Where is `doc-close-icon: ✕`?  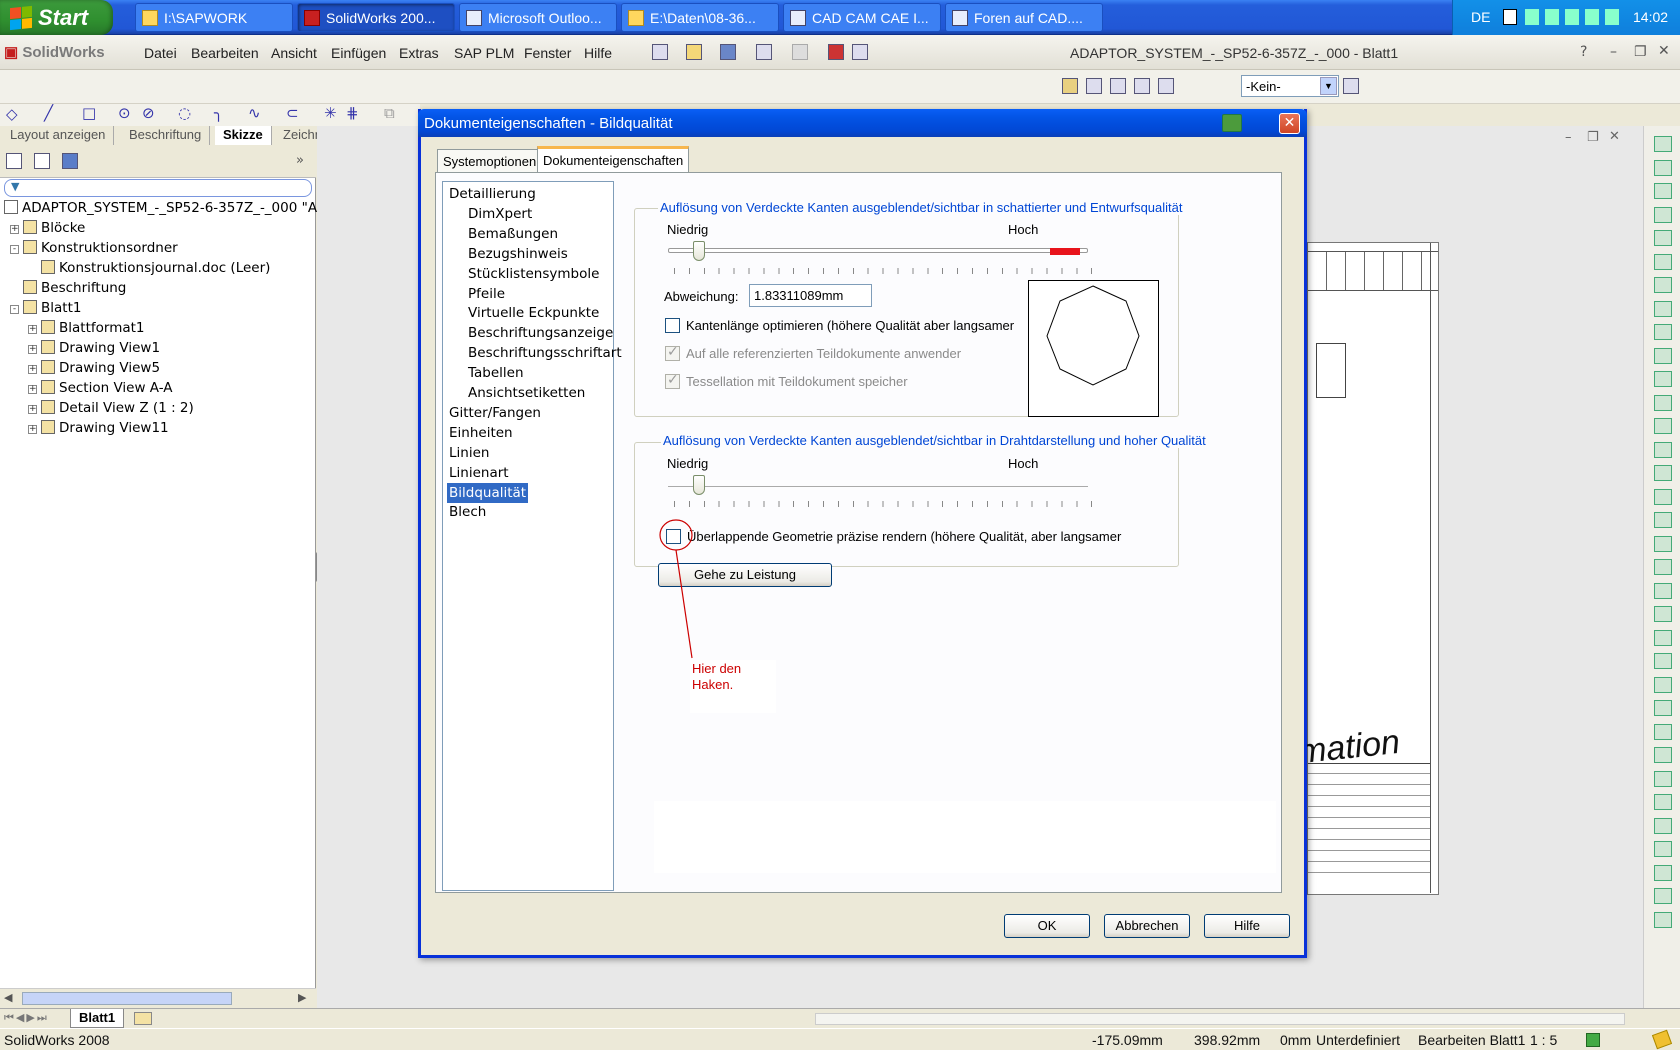 doc-close-icon: ✕ is located at coordinates (1614, 136).